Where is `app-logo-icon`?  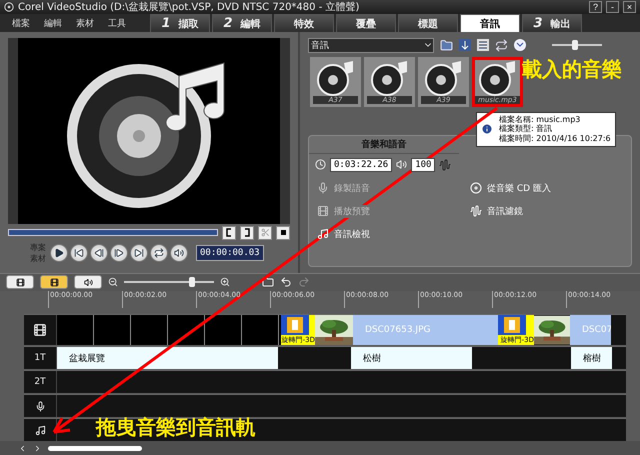
app-logo-icon is located at coordinates (9, 7).